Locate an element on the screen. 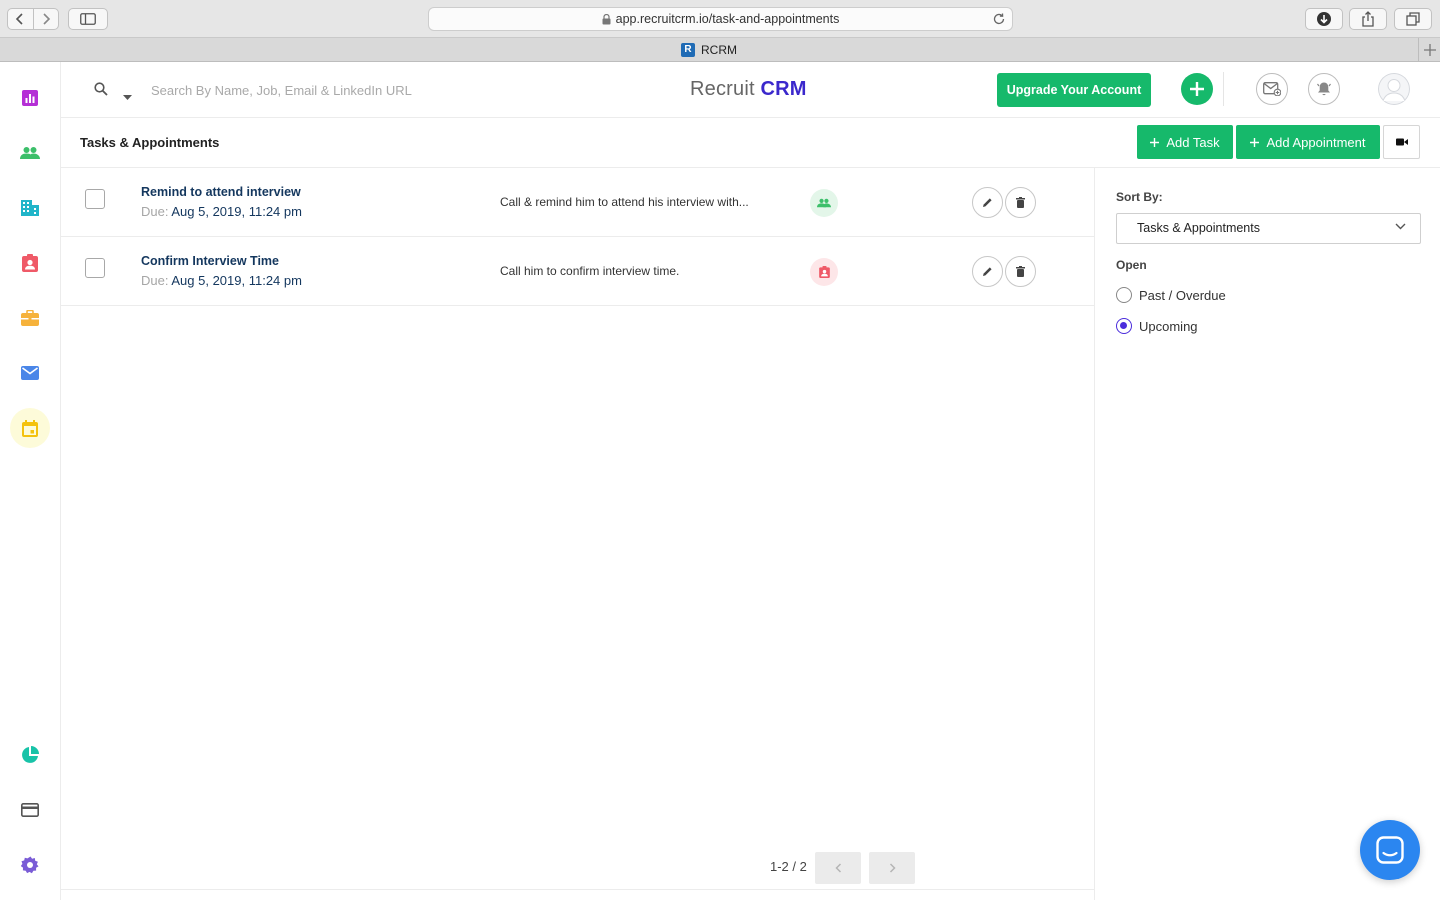 This screenshot has height=900, width=1440. settings-icon is located at coordinates (30, 865).